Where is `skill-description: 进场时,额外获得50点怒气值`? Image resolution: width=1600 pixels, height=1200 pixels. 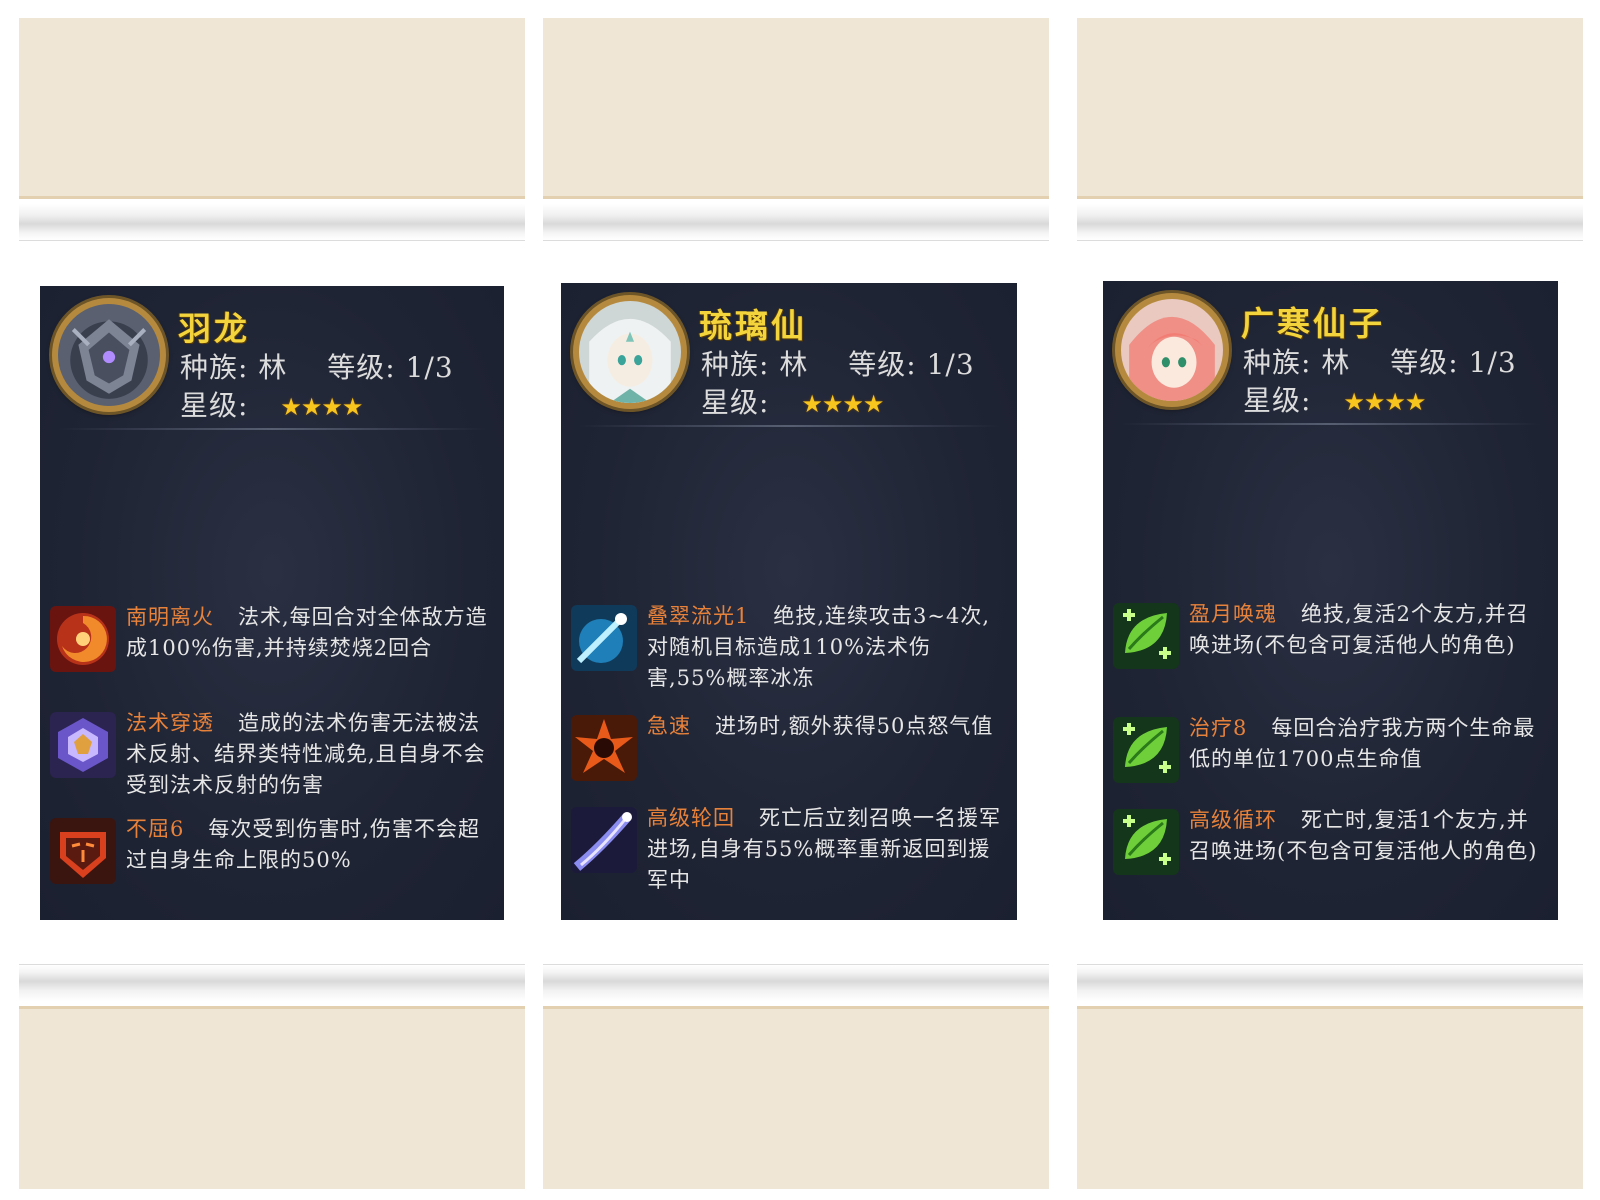
skill-description: 进场时,额外获得50点怒气值 is located at coordinates (854, 726).